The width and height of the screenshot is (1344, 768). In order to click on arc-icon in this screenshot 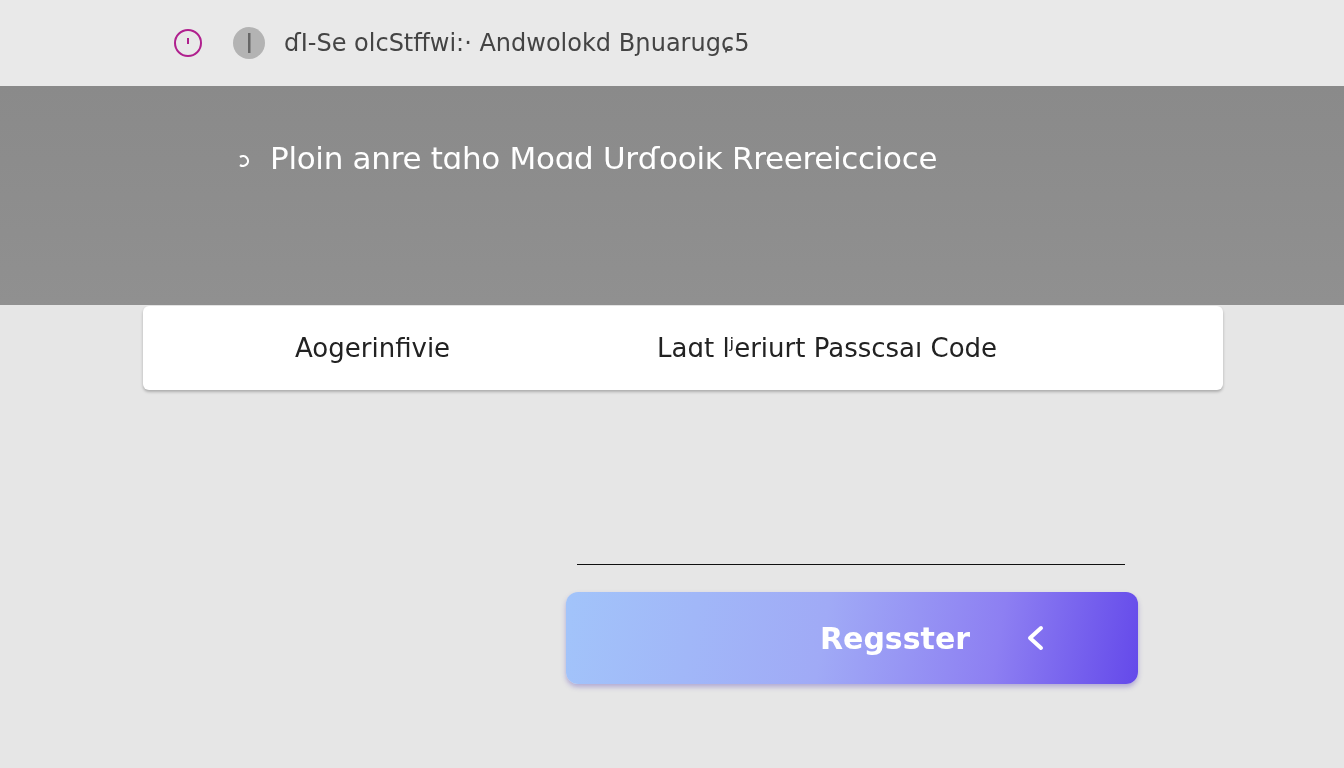, I will do `click(244, 161)`.